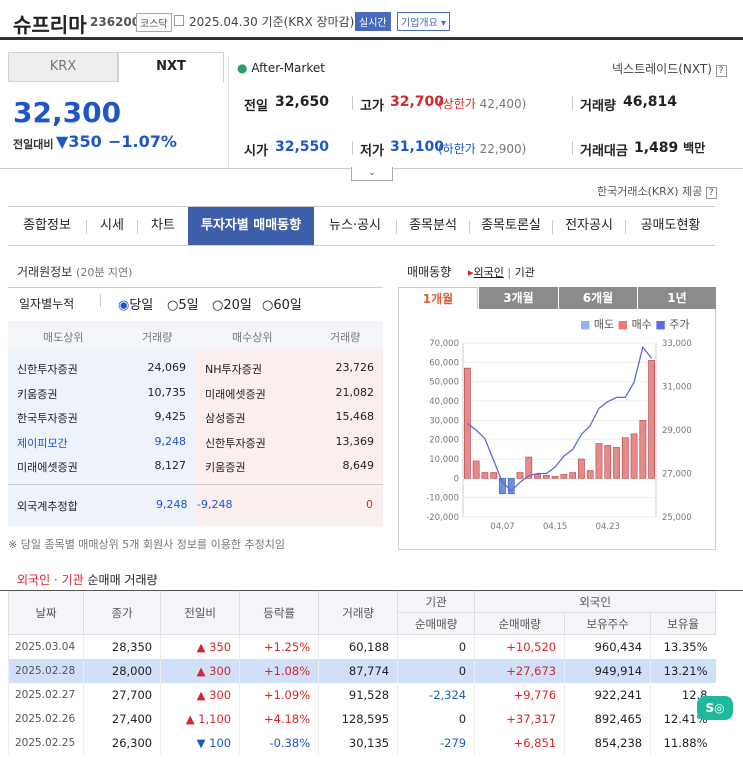 Image resolution: width=743 pixels, height=779 pixels. What do you see at coordinates (597, 298) in the screenshot?
I see `period-6m: 6개월` at bounding box center [597, 298].